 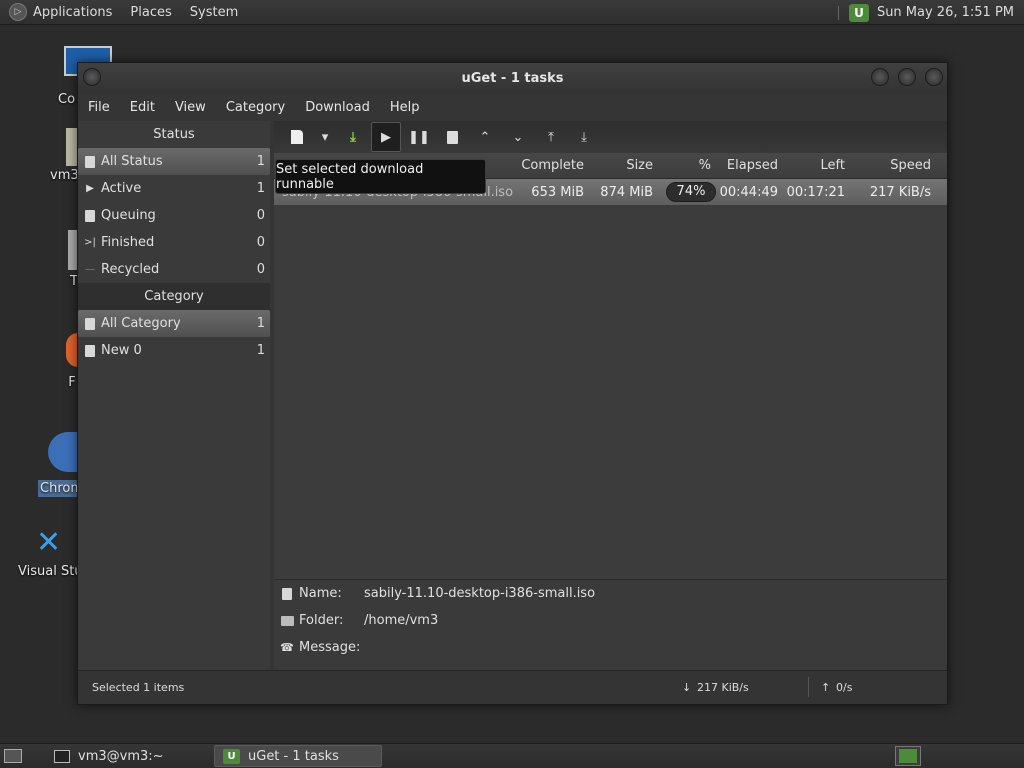 What do you see at coordinates (174, 188) in the screenshot?
I see `status-item-active: ▶ Active 1` at bounding box center [174, 188].